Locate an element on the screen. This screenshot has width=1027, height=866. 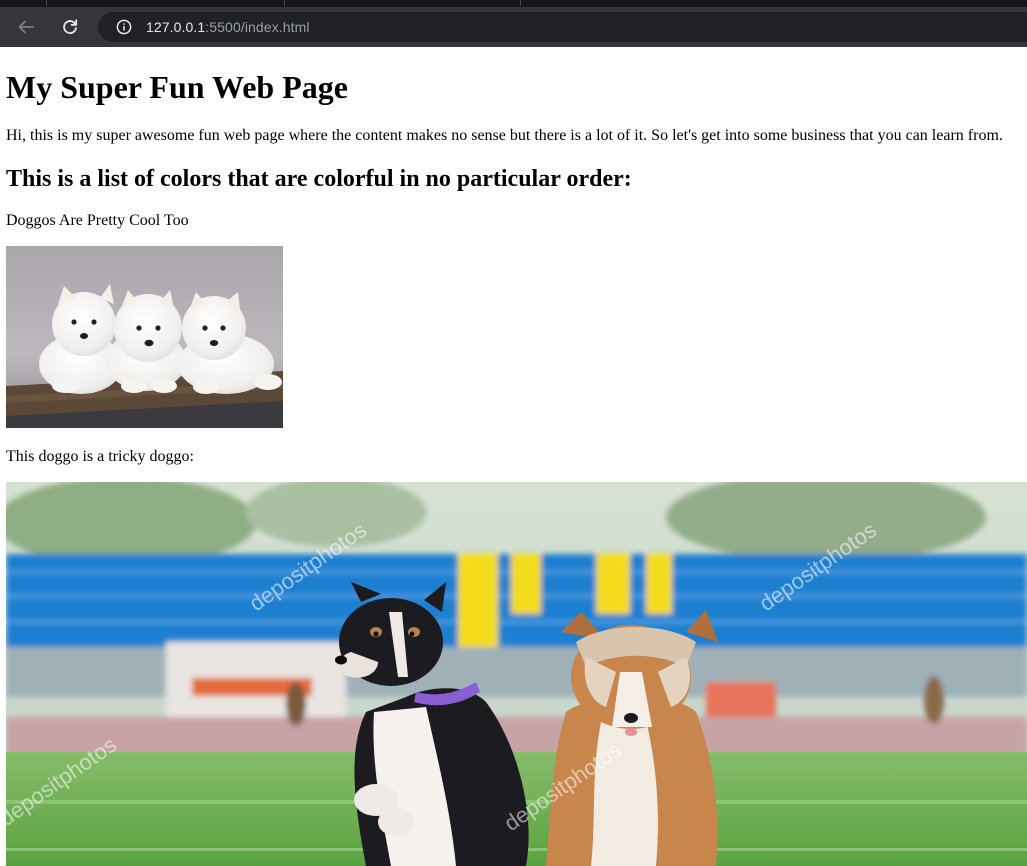
info-circle-icon is located at coordinates (124, 27).